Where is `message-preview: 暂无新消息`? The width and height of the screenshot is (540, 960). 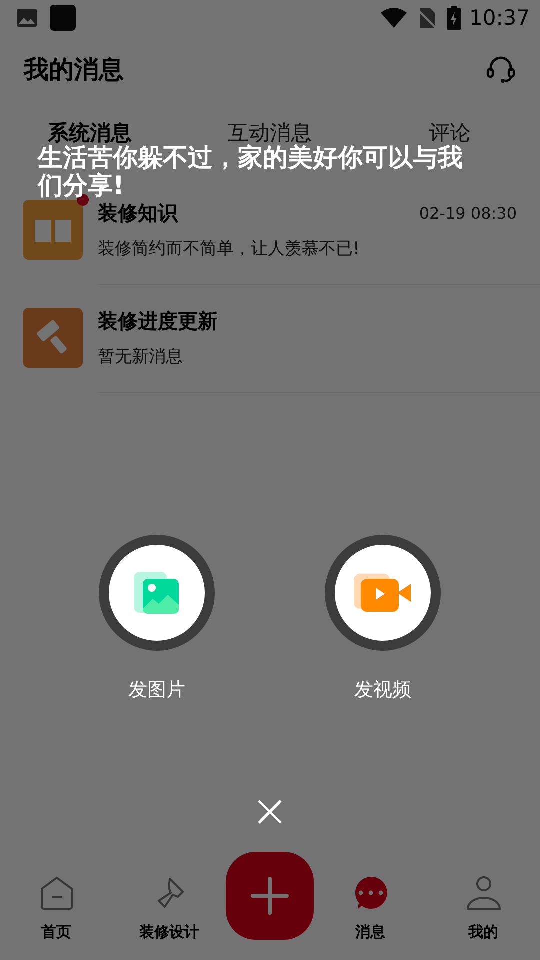 message-preview: 暂无新消息 is located at coordinates (141, 357).